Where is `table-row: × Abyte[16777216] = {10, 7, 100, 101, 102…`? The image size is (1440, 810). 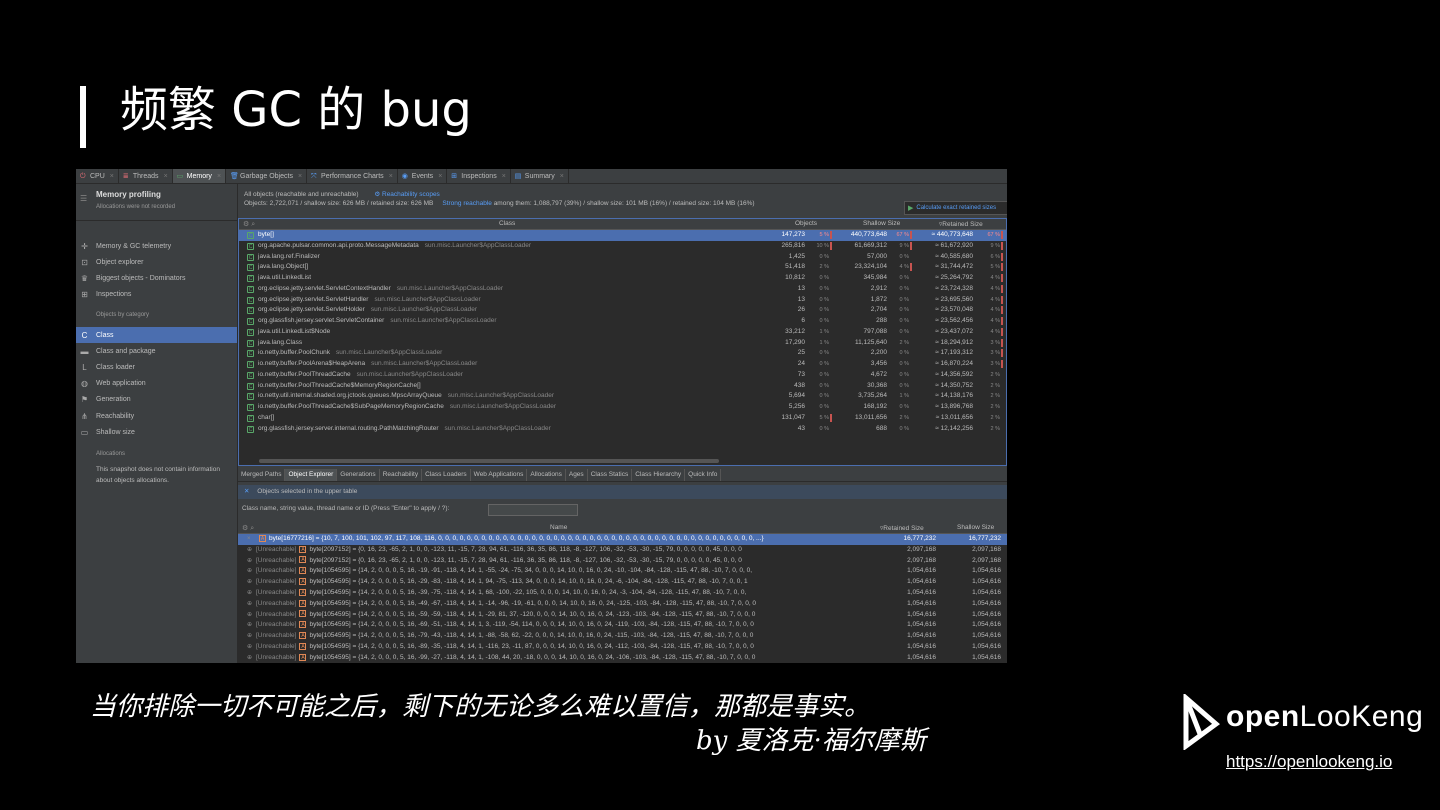
table-row: × Abyte[16777216] = {10, 7, 100, 101, 102… is located at coordinates (622, 539).